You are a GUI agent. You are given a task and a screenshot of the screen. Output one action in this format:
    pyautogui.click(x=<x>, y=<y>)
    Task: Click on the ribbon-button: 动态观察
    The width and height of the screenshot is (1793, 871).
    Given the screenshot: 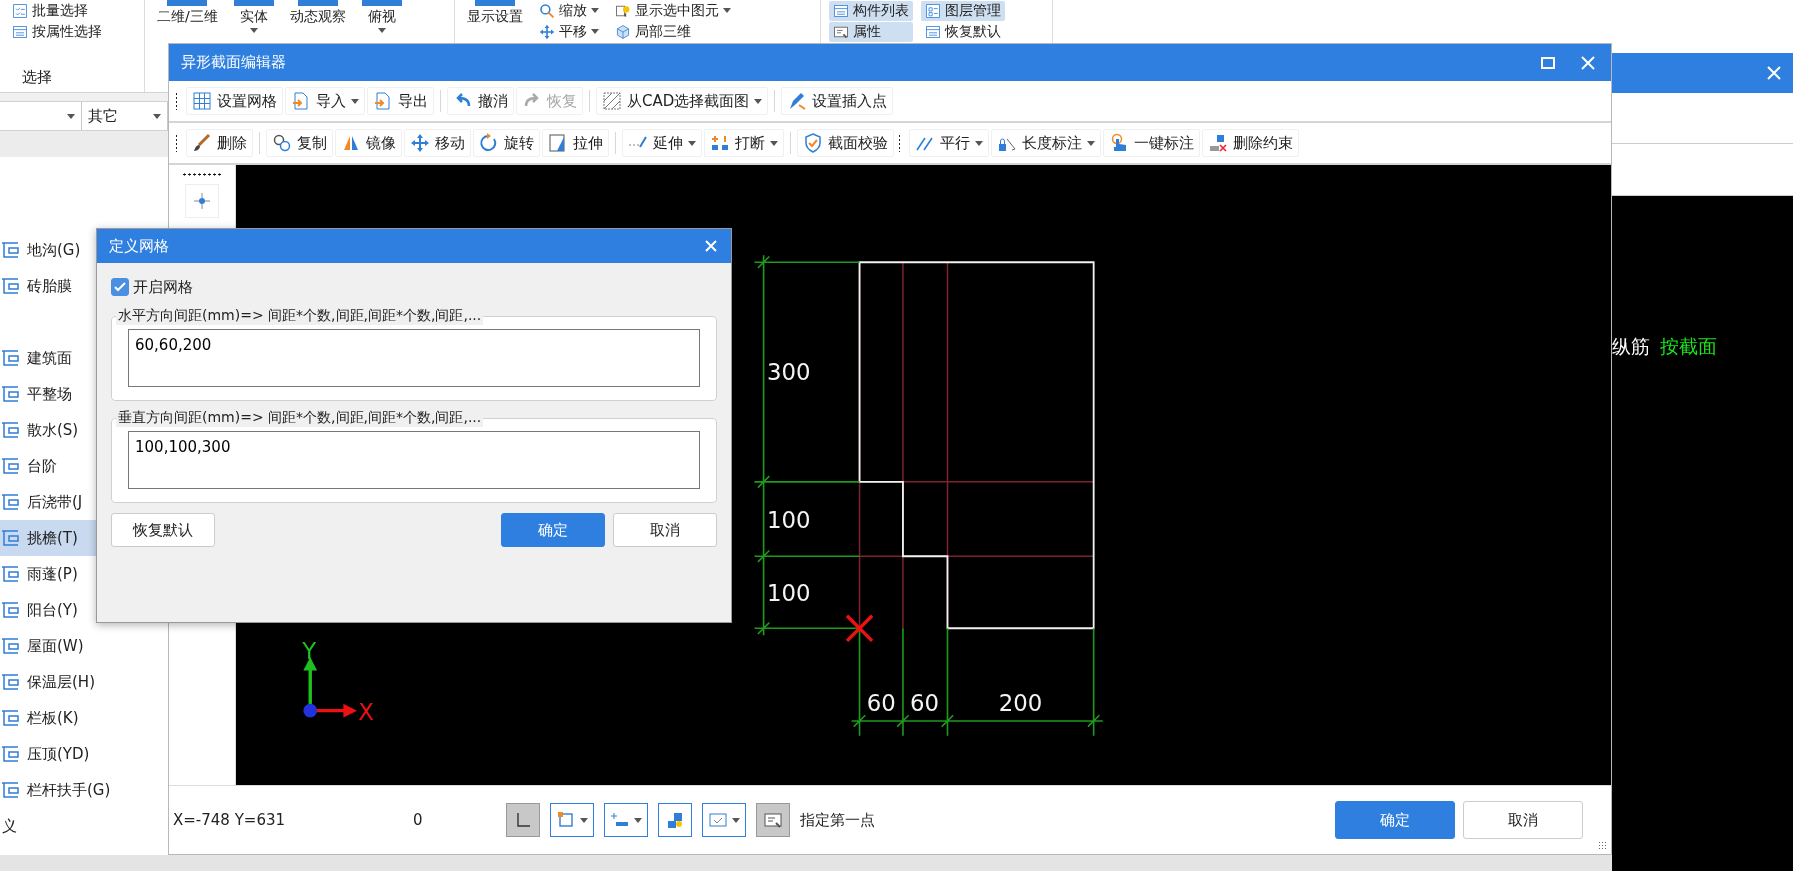 What is the action you would take?
    pyautogui.click(x=317, y=21)
    